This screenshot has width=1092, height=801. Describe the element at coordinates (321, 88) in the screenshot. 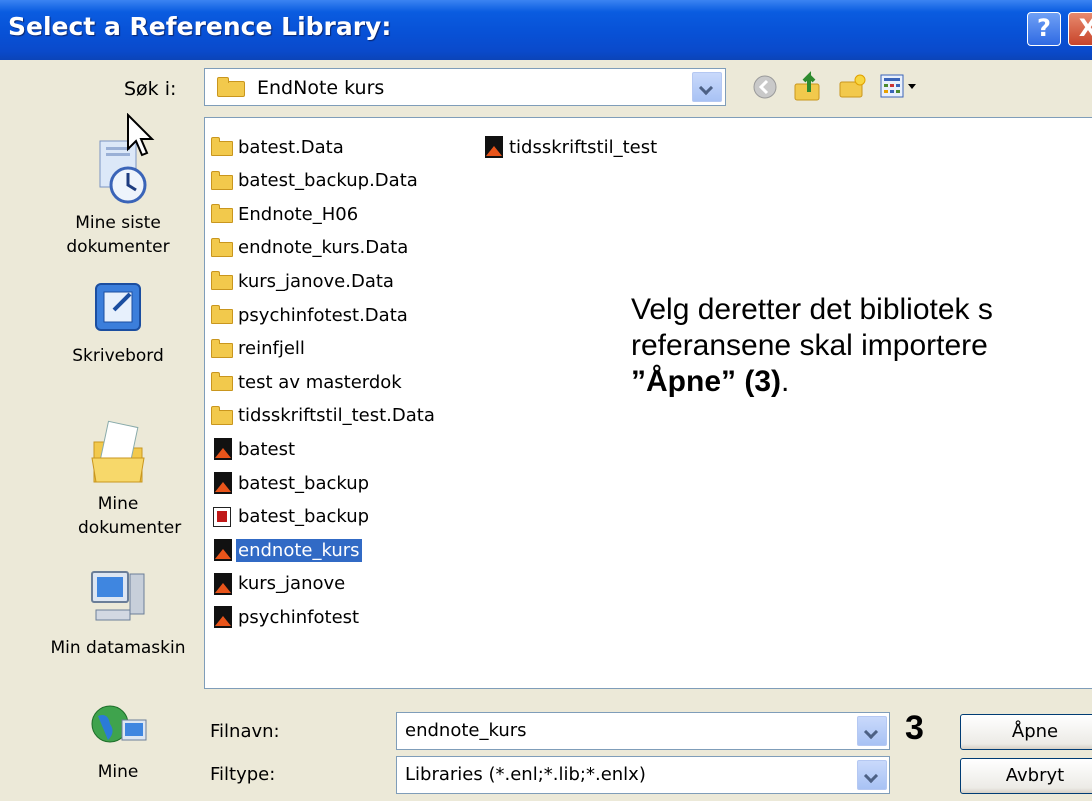

I see `look-in-value: EndNote kurs` at that location.